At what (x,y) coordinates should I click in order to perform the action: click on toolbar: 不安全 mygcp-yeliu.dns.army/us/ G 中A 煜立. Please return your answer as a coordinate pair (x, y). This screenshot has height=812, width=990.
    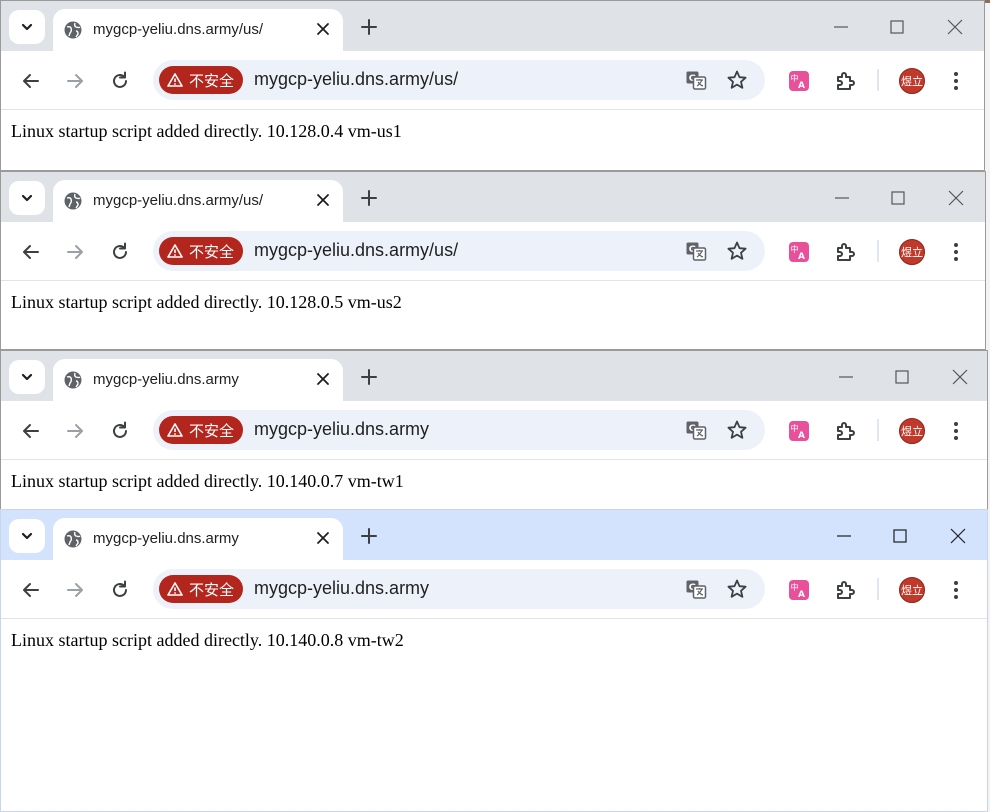
    Looking at the image, I should click on (493, 251).